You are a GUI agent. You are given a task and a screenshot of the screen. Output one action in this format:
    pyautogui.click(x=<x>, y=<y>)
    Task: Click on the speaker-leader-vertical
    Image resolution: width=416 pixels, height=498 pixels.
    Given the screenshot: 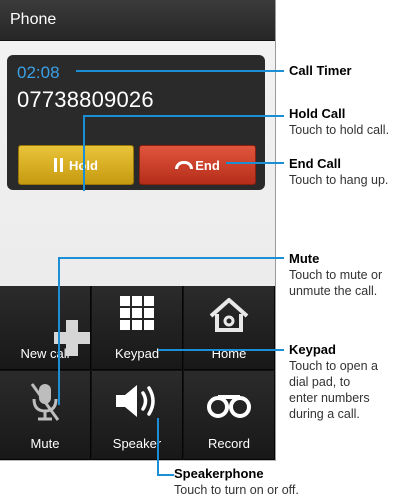 What is the action you would take?
    pyautogui.click(x=158, y=447)
    